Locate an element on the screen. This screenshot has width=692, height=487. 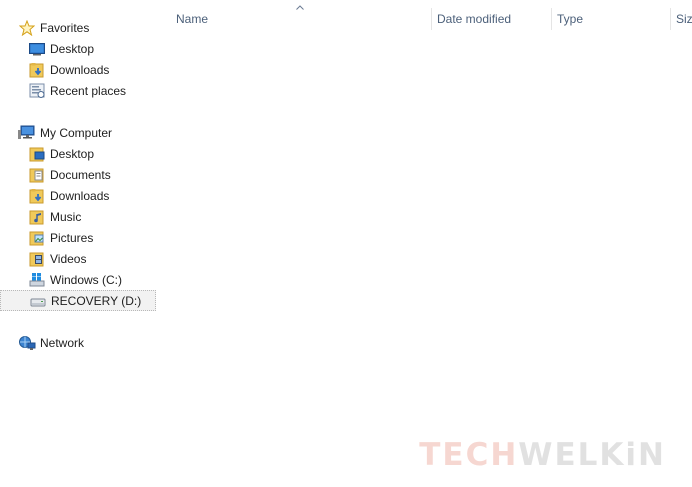
nav-item-music: Music is located at coordinates (78, 216).